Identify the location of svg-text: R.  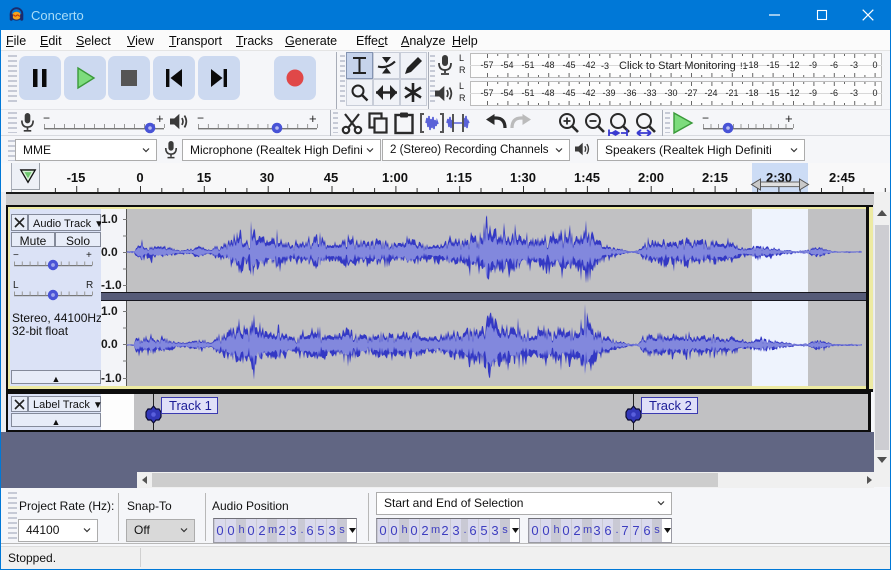
(89, 285).